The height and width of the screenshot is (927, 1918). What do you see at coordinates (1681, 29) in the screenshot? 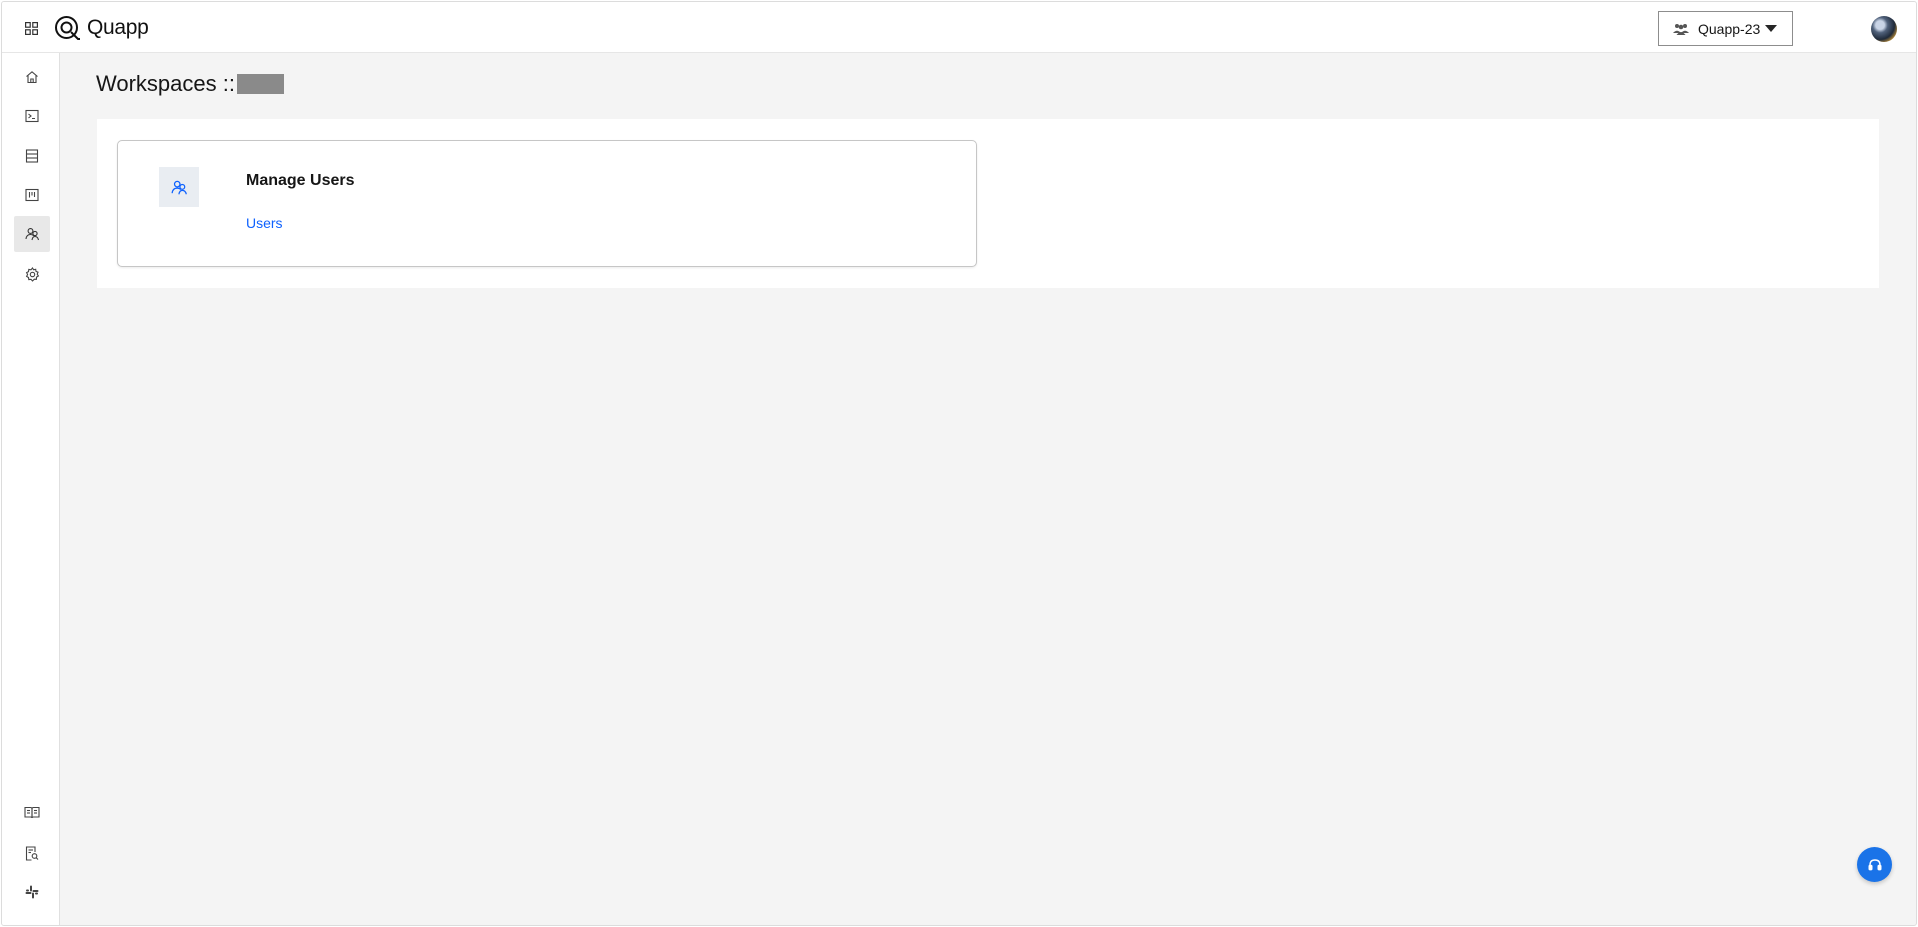
I see `group-icon` at bounding box center [1681, 29].